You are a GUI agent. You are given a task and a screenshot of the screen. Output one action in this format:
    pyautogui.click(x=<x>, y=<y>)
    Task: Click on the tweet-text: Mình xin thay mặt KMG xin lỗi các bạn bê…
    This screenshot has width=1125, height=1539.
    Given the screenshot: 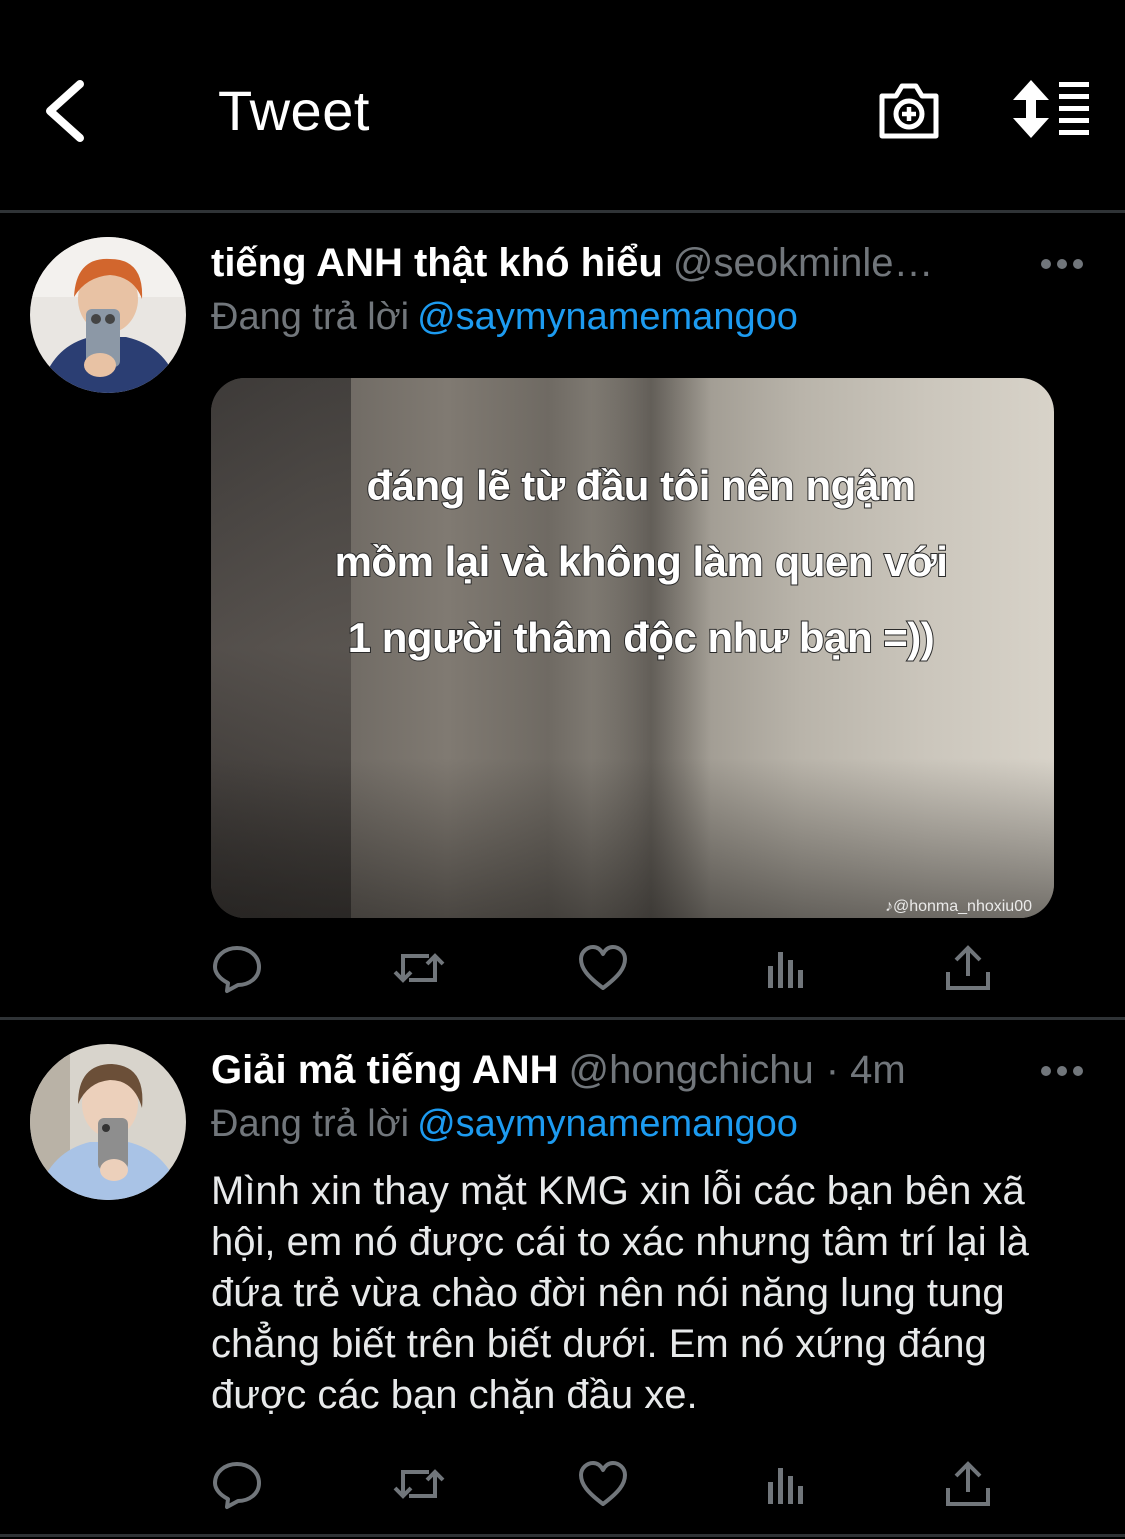 What is the action you would take?
    pyautogui.click(x=620, y=1293)
    